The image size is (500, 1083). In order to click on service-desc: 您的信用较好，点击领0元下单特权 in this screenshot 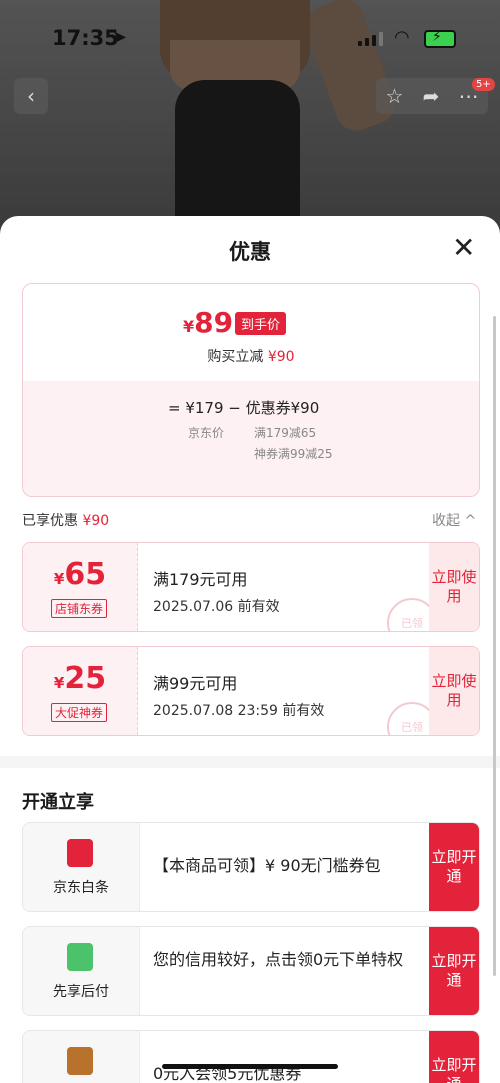, I will do `click(278, 959)`.